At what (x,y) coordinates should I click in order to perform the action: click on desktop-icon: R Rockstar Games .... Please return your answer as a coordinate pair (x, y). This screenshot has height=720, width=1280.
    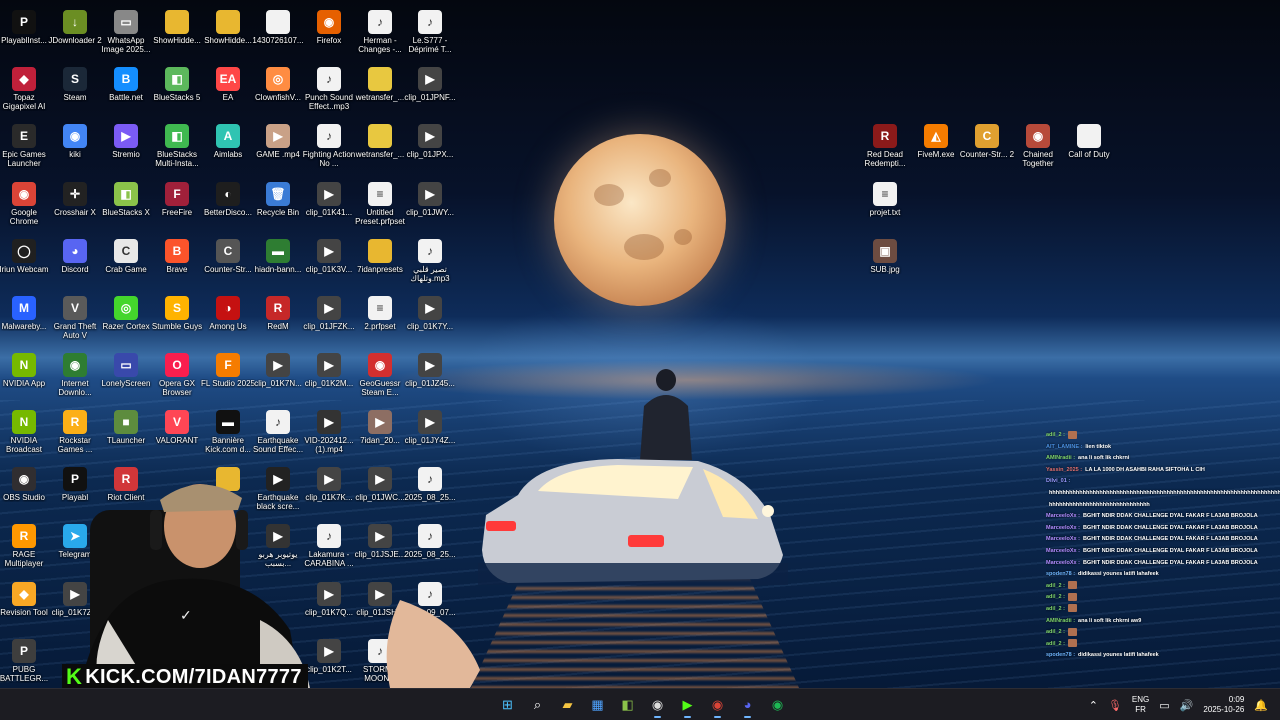
    Looking at the image, I should click on (75, 432).